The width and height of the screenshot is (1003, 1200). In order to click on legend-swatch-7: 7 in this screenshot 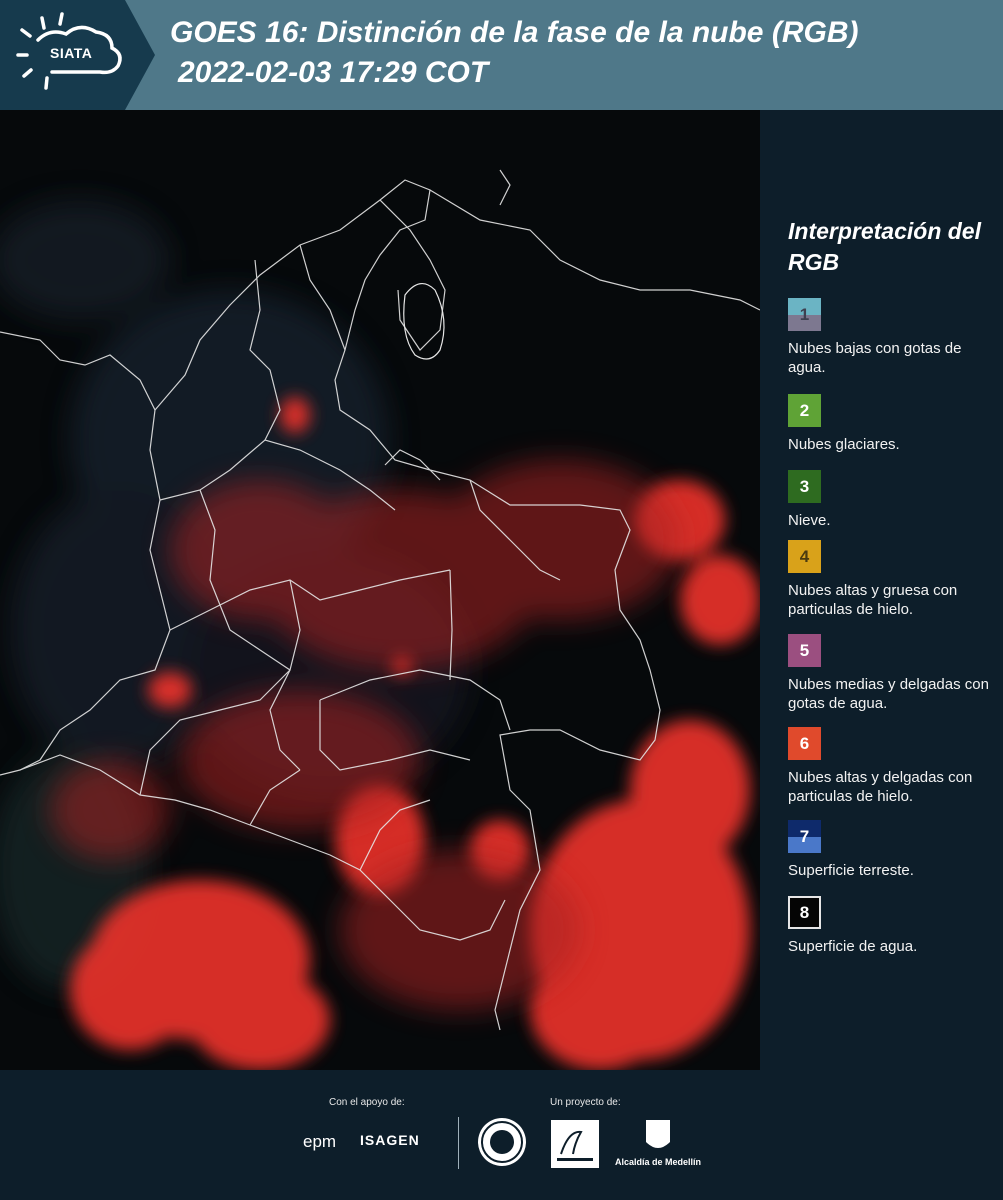, I will do `click(804, 836)`.